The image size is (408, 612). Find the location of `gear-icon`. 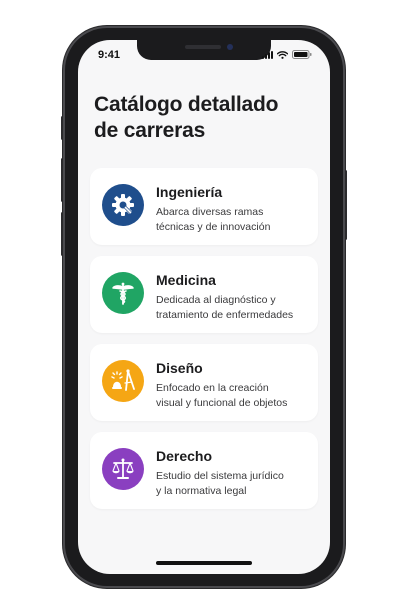

gear-icon is located at coordinates (123, 205).